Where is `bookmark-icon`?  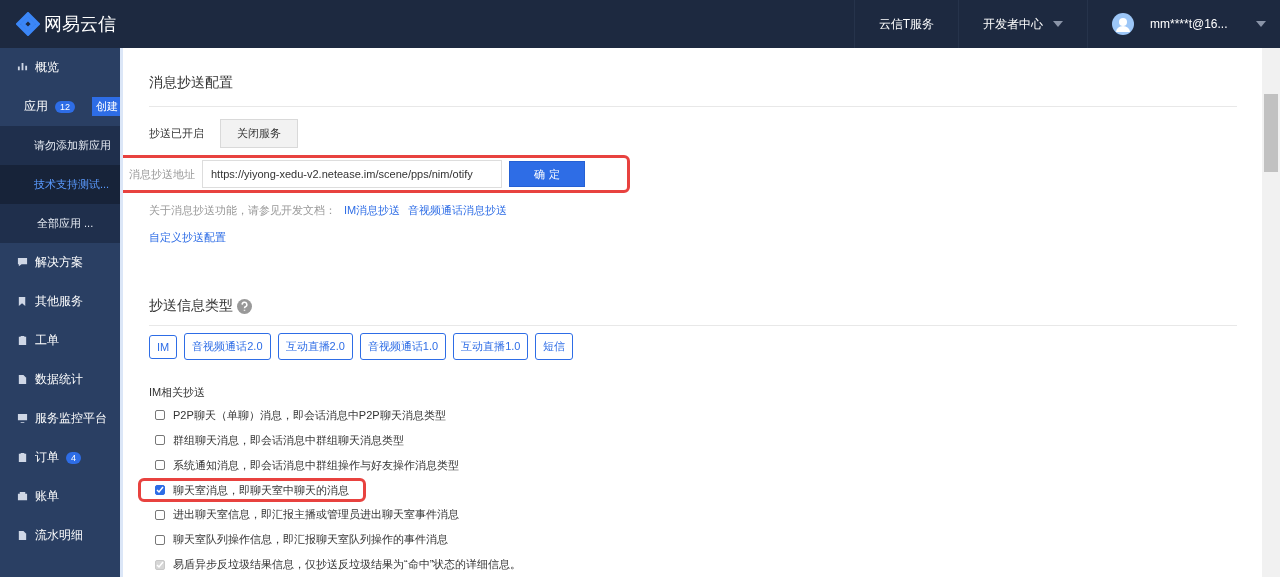 bookmark-icon is located at coordinates (22, 301).